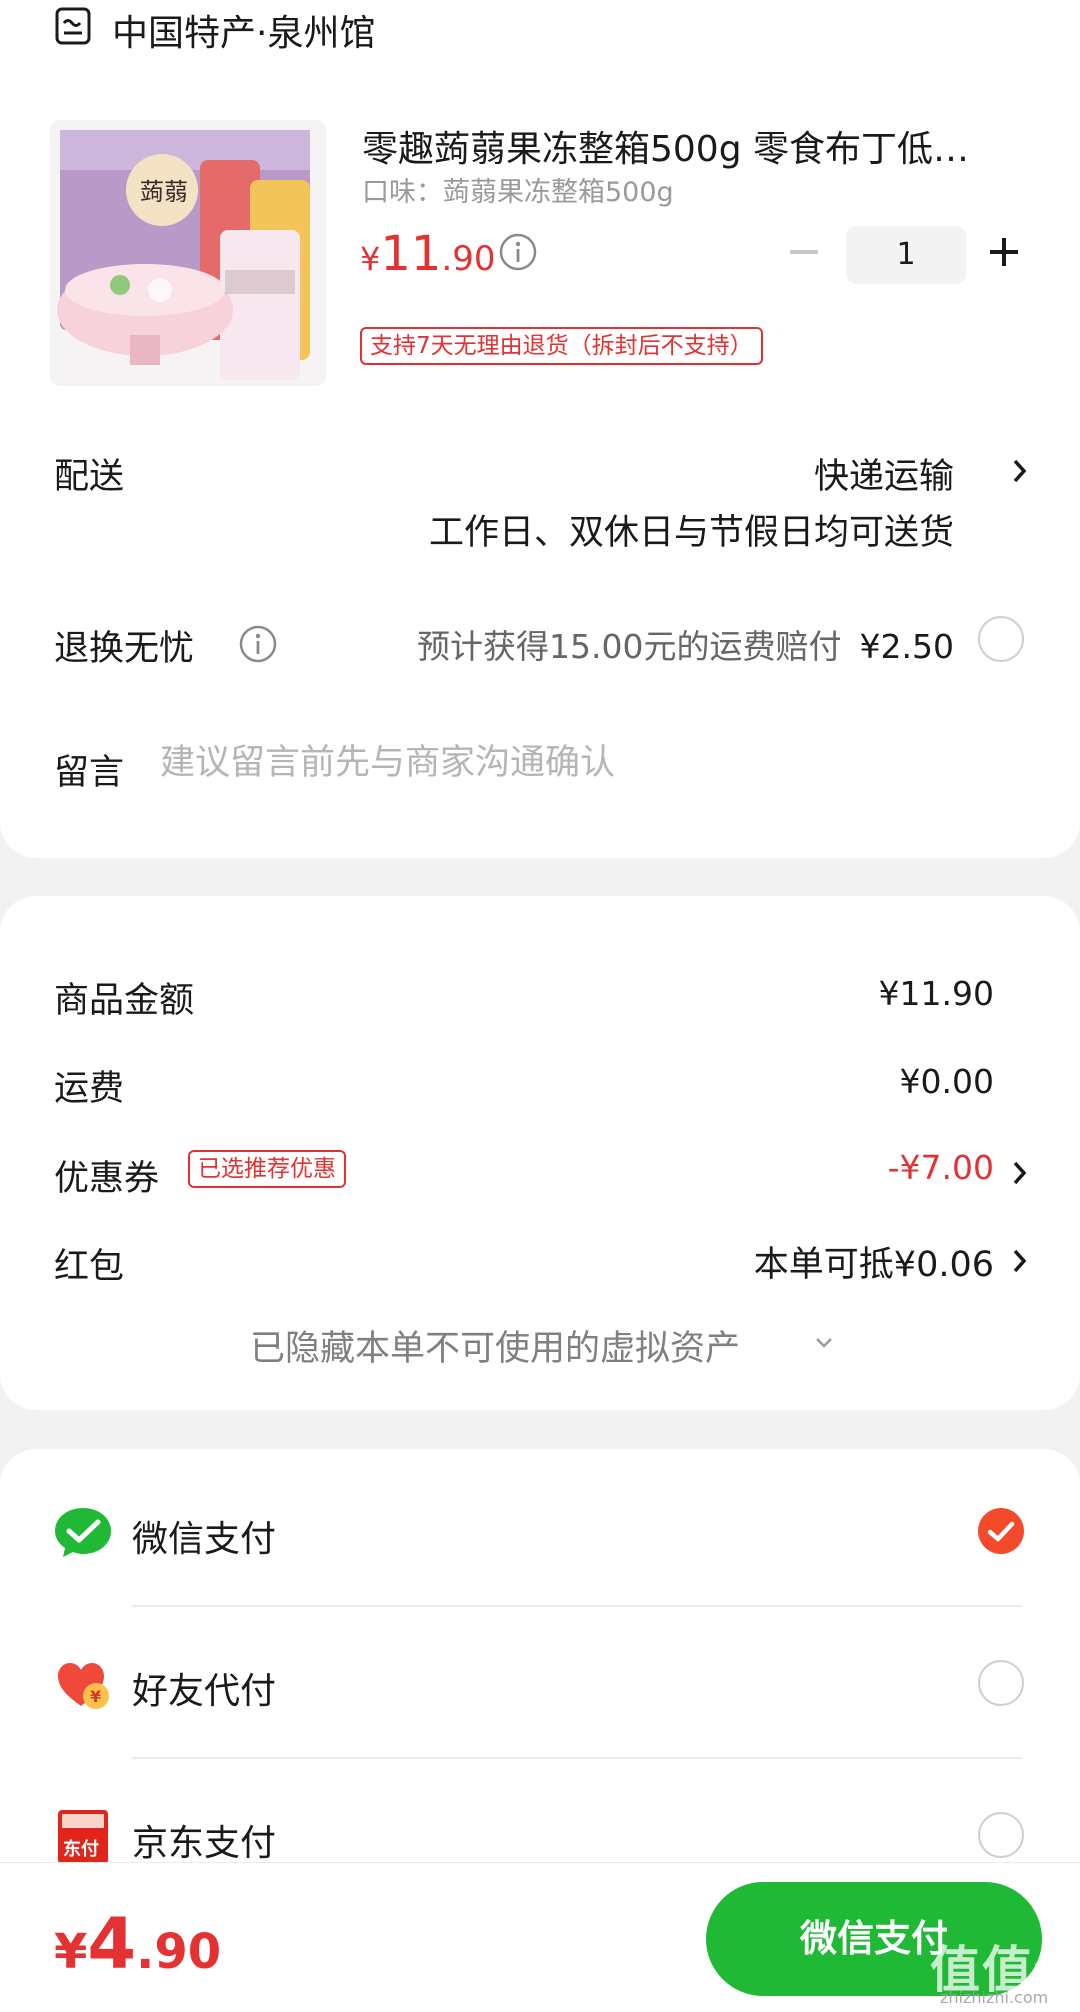 Image resolution: width=1080 pixels, height=2012 pixels. I want to click on minus-icon, so click(804, 252).